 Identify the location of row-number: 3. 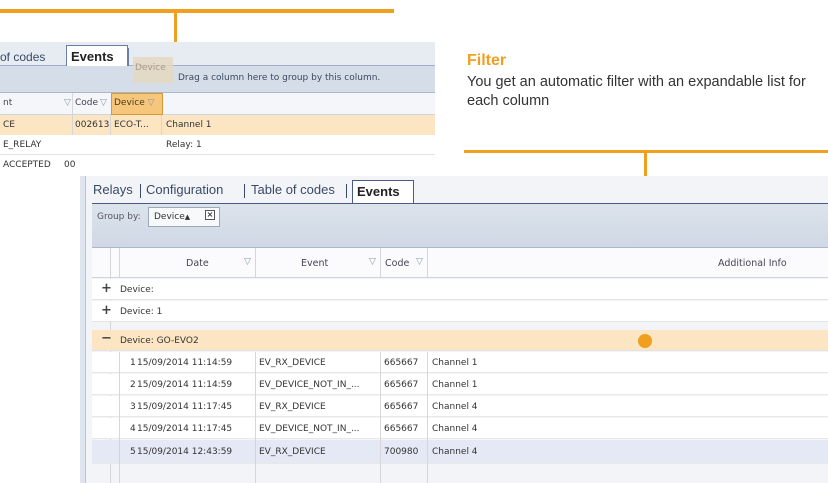
(133, 407).